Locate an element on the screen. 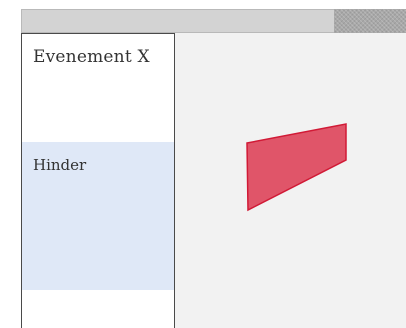 The width and height of the screenshot is (406, 328). obstacle-shape is located at coordinates (296, 167).